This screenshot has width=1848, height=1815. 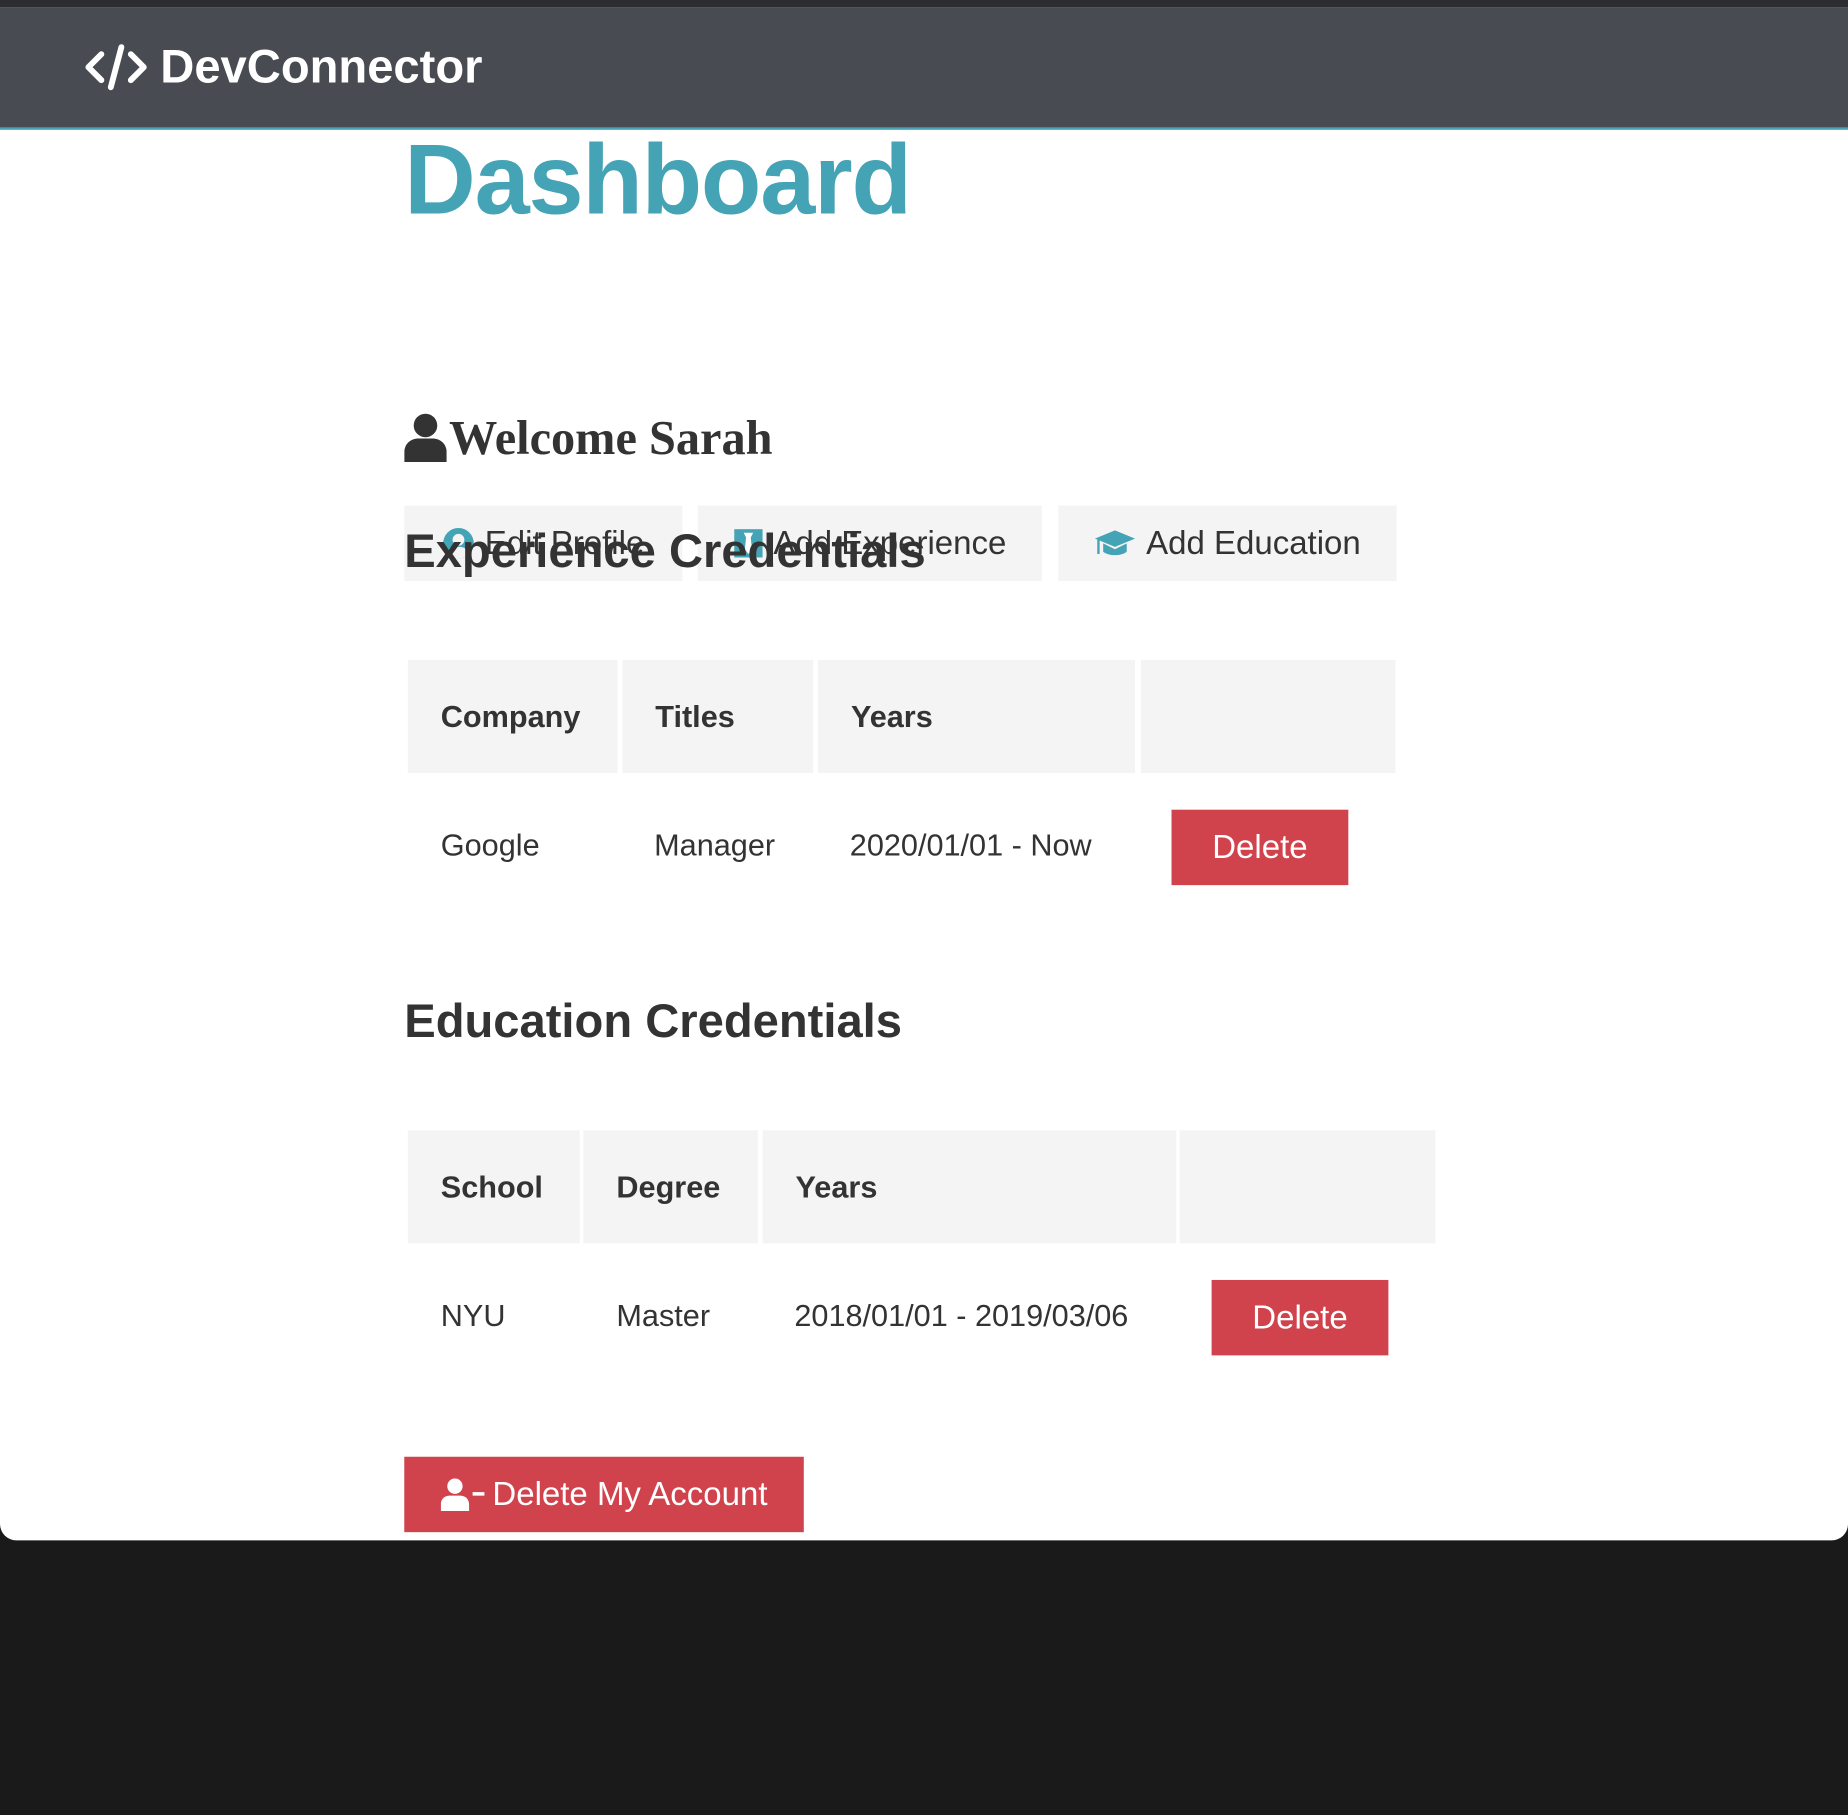 What do you see at coordinates (1253, 543) in the screenshot?
I see `add-education-label: Add Education` at bounding box center [1253, 543].